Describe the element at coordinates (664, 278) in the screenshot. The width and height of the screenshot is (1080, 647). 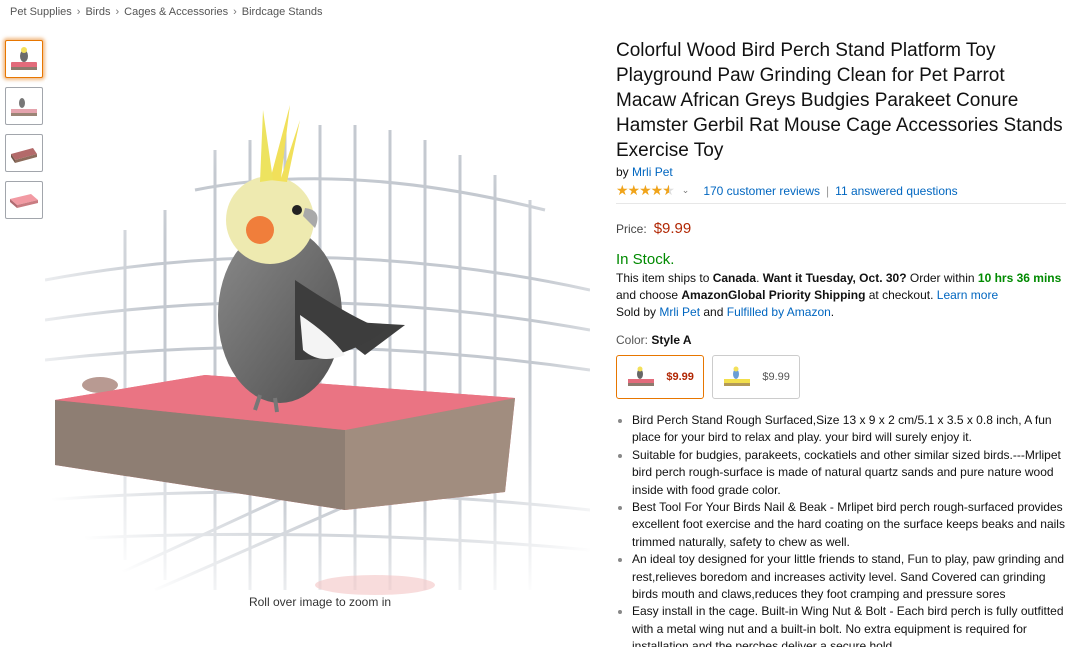
I see `ship-text: This item ships to` at that location.